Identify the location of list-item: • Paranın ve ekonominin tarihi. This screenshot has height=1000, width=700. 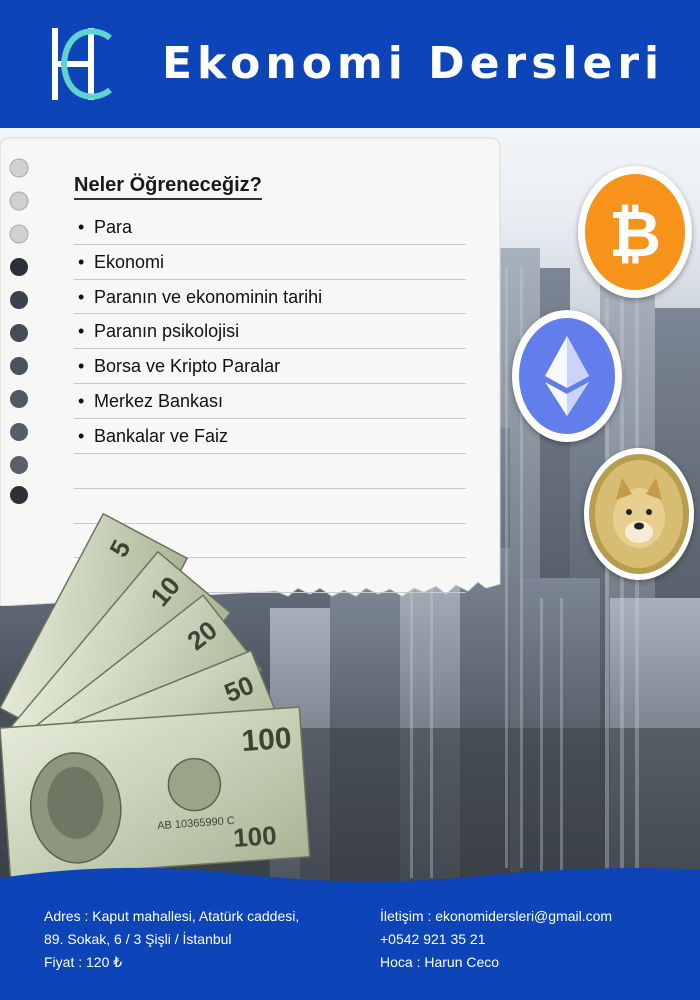
(270, 297).